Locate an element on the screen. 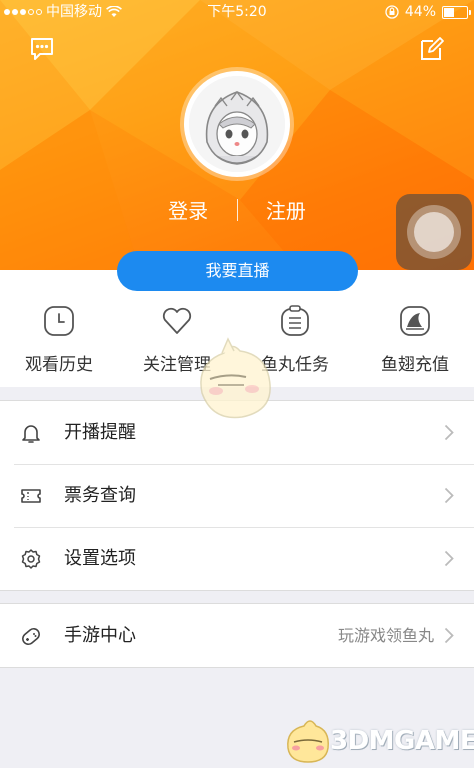 The width and height of the screenshot is (474, 768). menu-ticket-query: 票务查询 is located at coordinates (237, 495).